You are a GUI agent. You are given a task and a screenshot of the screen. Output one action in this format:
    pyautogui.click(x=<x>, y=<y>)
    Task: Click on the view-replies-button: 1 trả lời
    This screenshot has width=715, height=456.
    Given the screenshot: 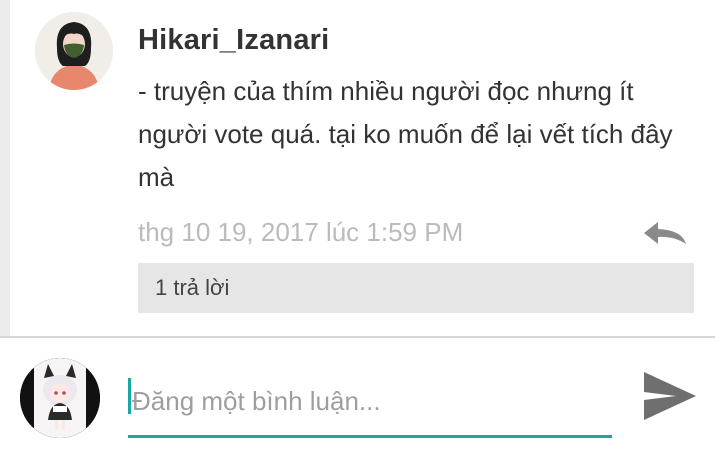 What is the action you would take?
    pyautogui.click(x=416, y=288)
    